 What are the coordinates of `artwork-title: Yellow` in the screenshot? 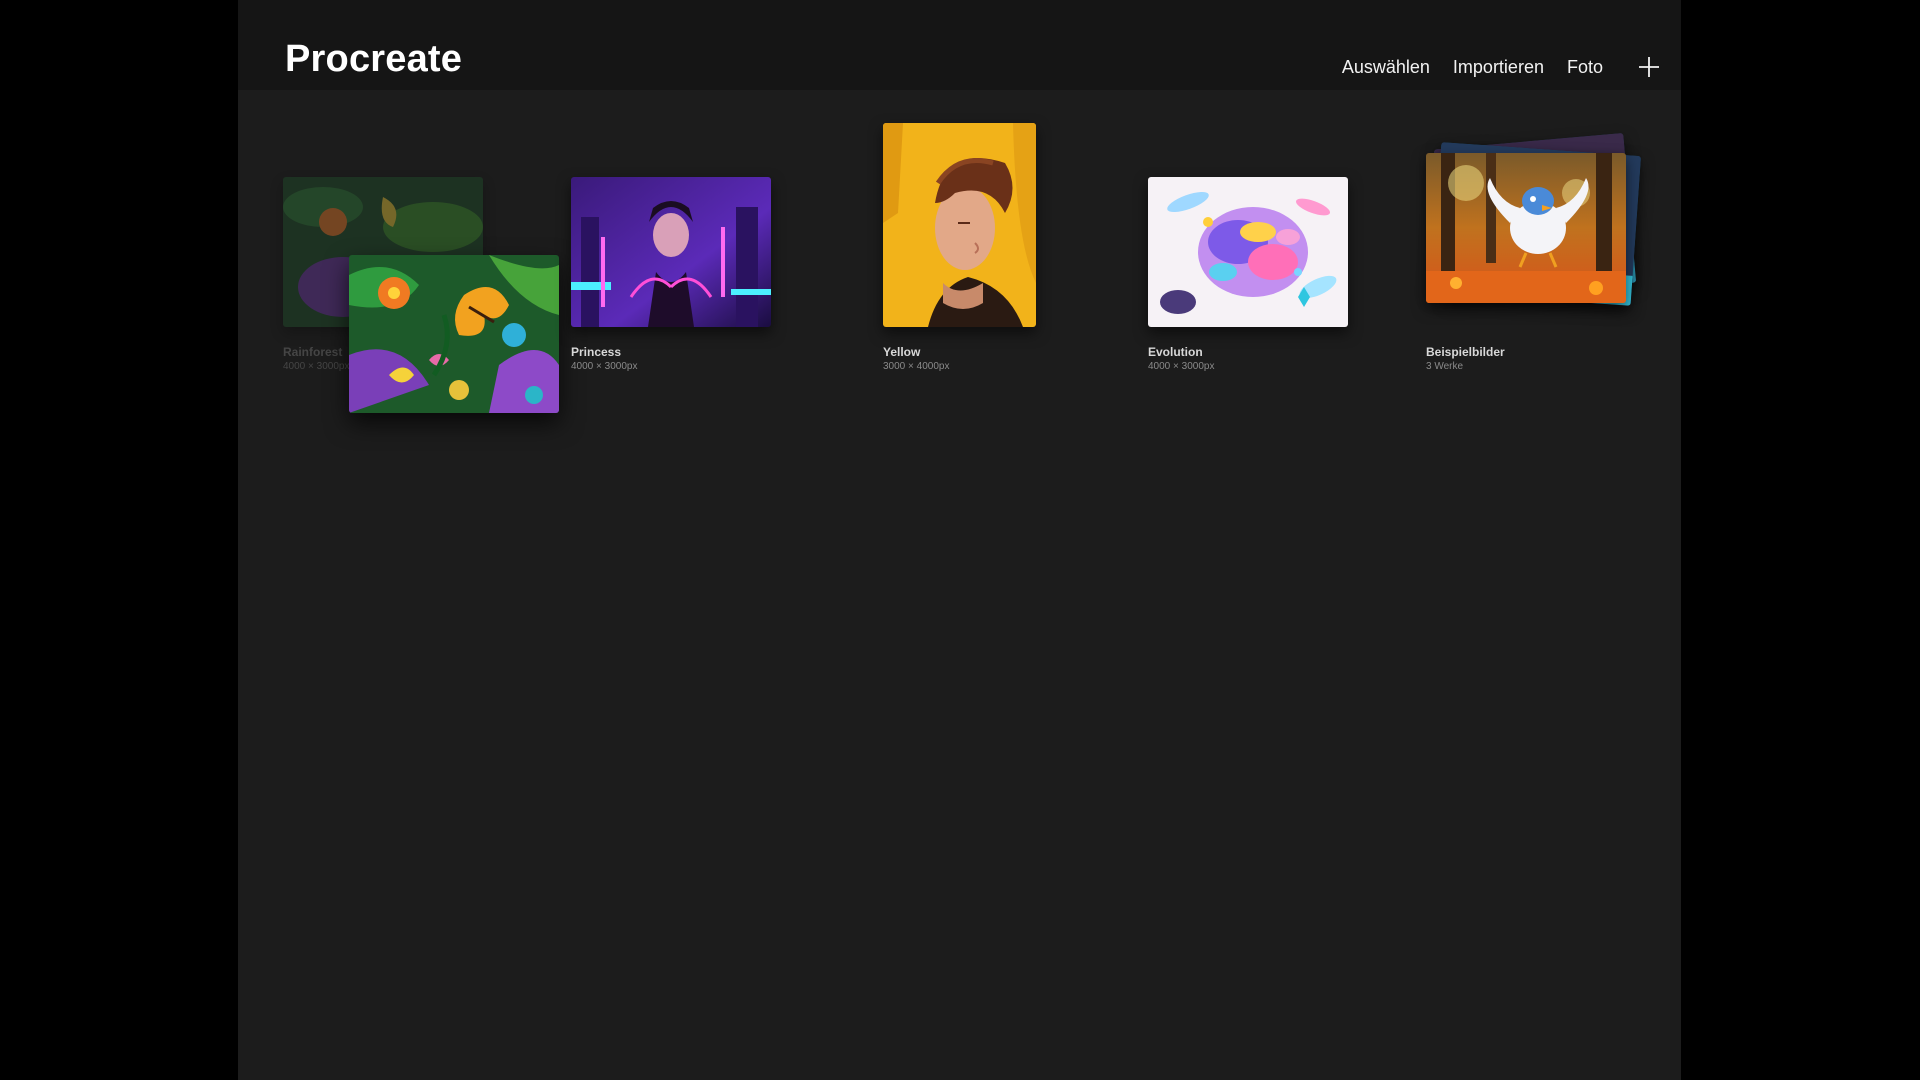 It's located at (902, 352).